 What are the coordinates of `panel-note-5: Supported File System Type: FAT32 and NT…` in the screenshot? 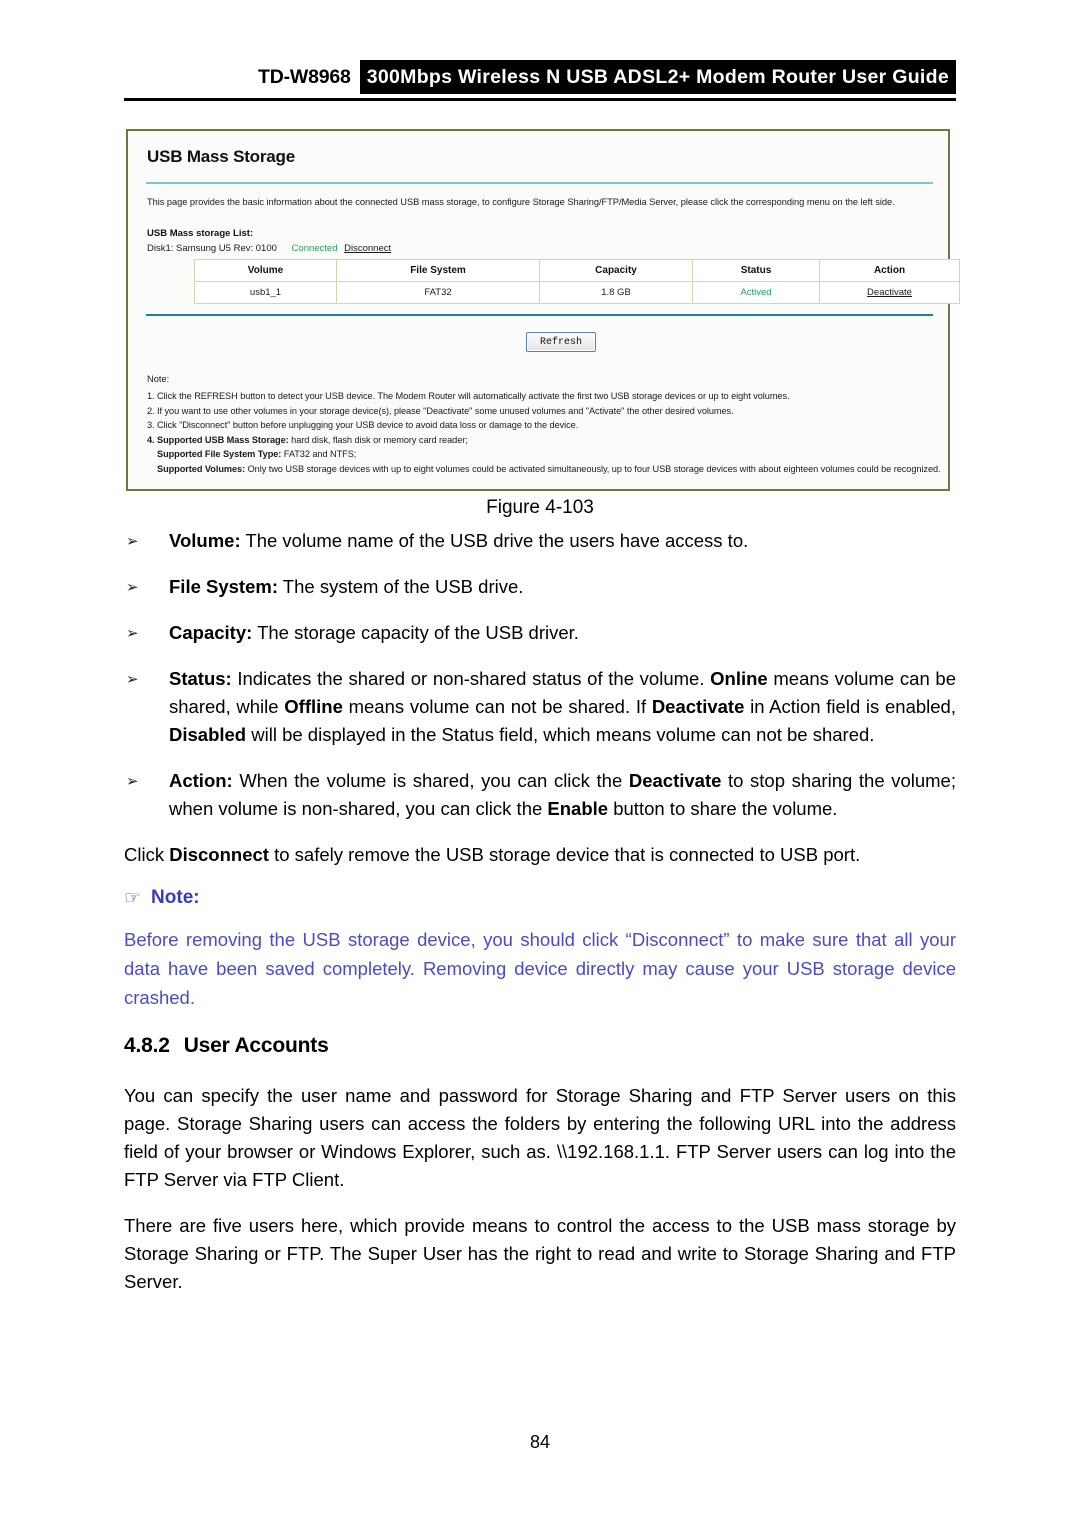 It's located at (544, 454).